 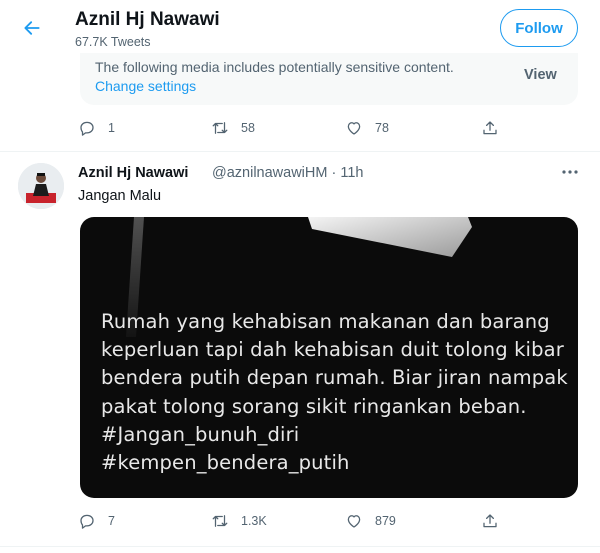 I want to click on image-text-line: Rumah yang kehabisan makanan dan barang, so click(x=325, y=321).